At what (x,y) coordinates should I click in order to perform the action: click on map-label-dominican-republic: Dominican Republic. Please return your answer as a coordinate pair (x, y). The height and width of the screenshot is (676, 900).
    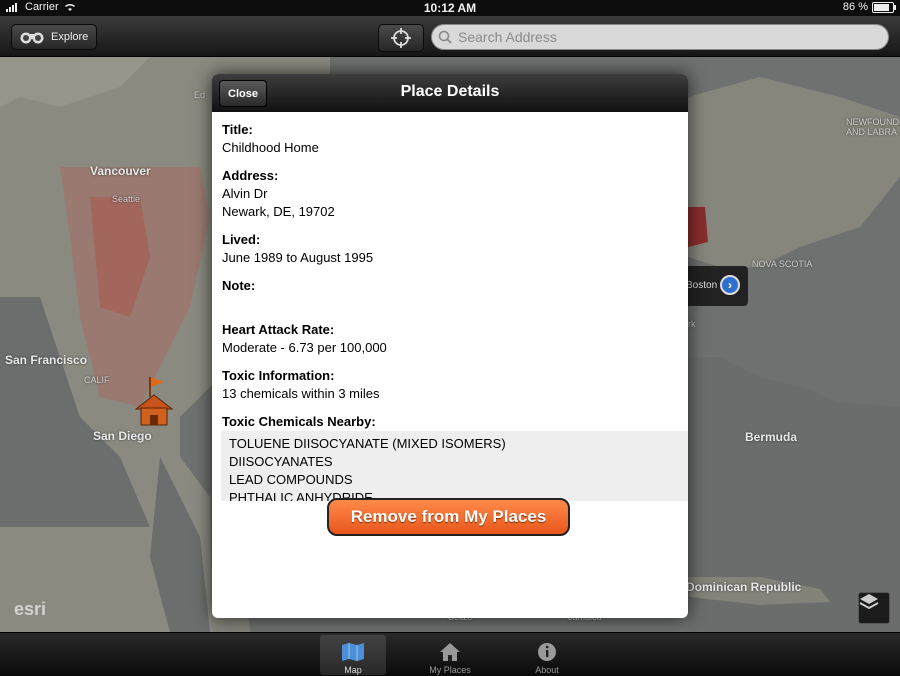
    Looking at the image, I should click on (744, 587).